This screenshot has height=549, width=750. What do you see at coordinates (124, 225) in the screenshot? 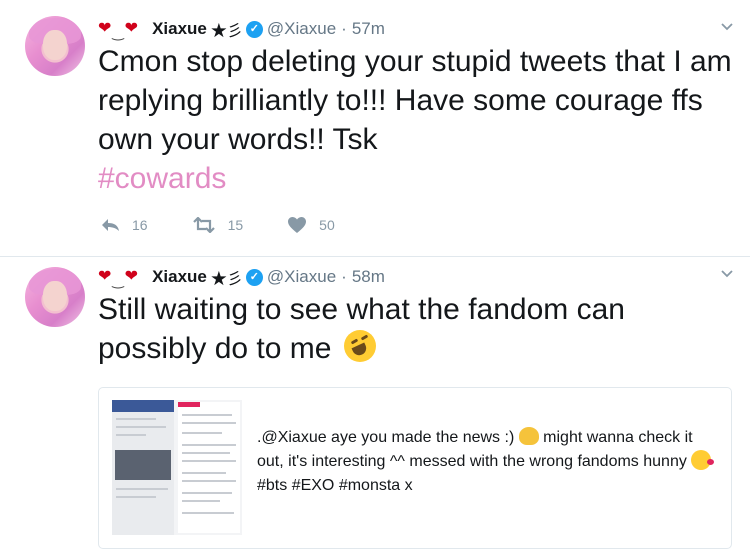
I see `reply-button: 16` at bounding box center [124, 225].